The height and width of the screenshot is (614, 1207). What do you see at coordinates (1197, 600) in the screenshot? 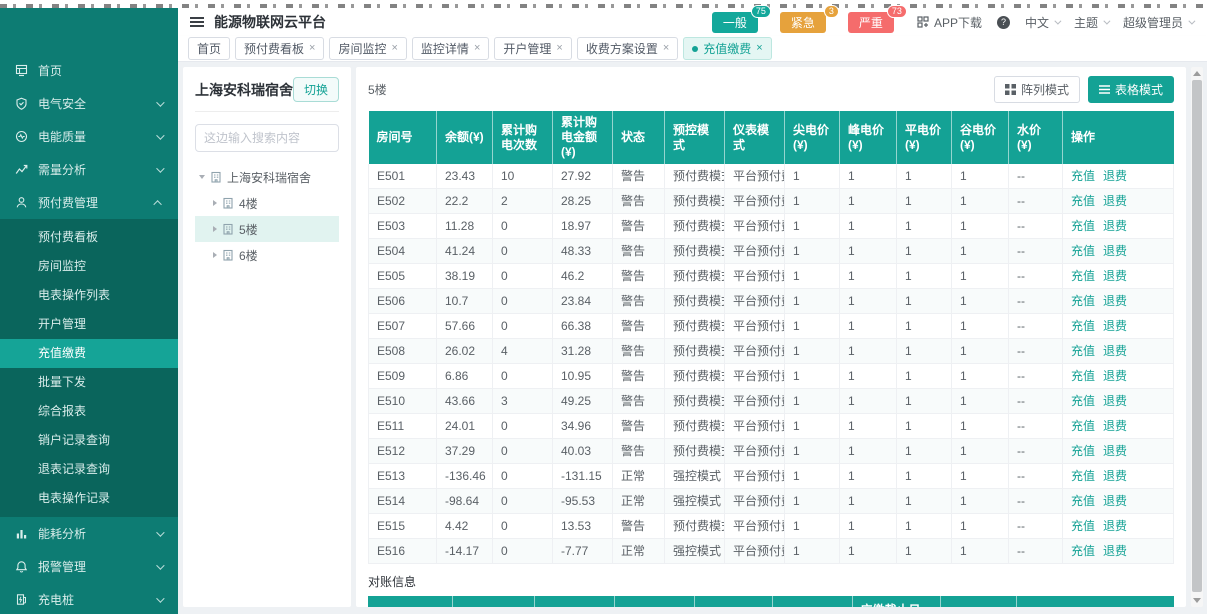
I see `scroll-down-icon` at bounding box center [1197, 600].